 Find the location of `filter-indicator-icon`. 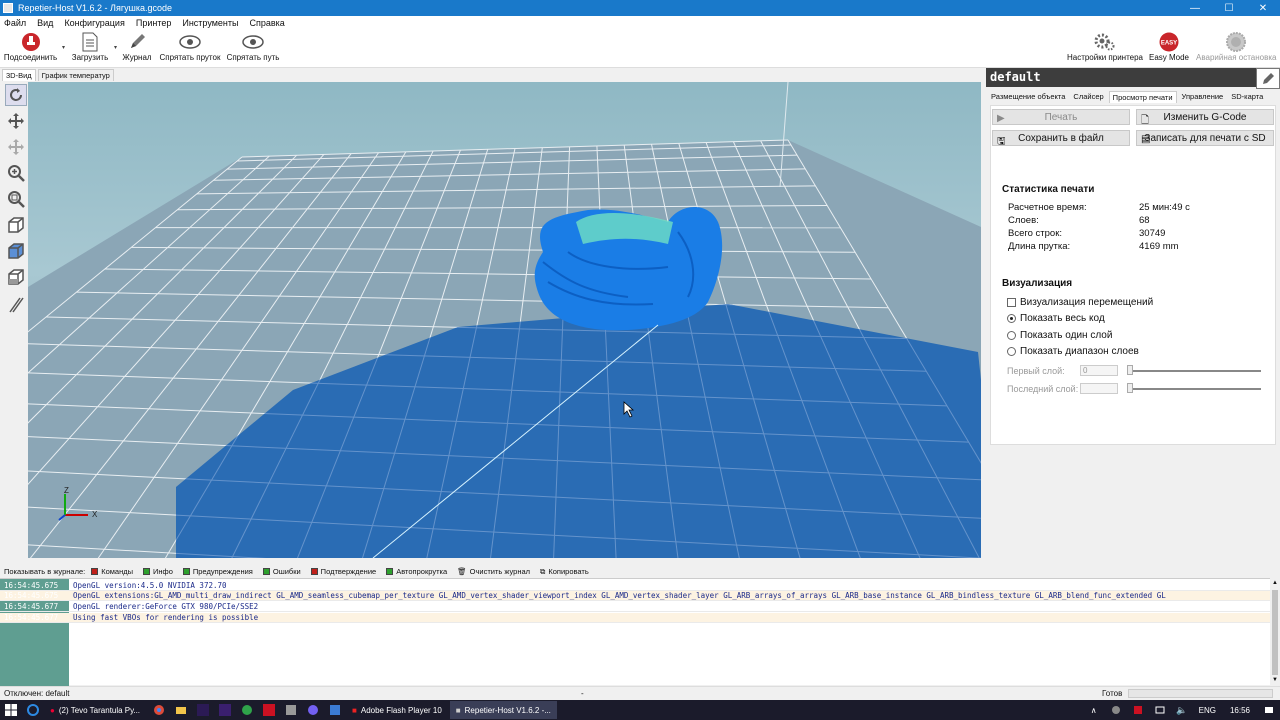

filter-indicator-icon is located at coordinates (95, 571).